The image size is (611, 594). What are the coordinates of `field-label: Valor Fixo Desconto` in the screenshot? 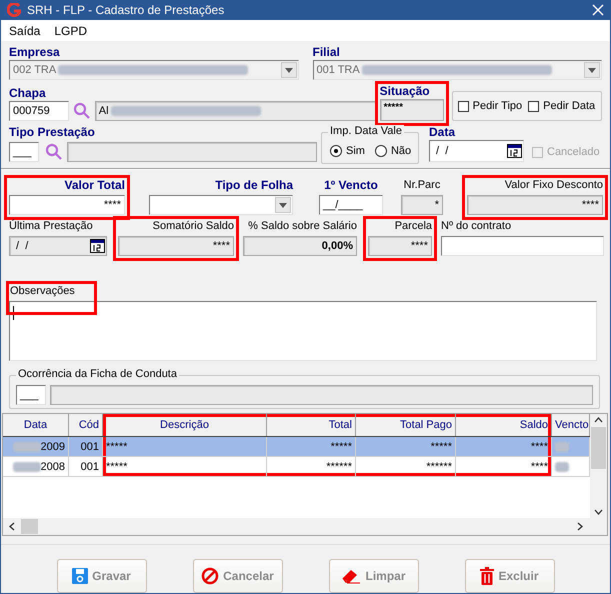 It's located at (553, 185).